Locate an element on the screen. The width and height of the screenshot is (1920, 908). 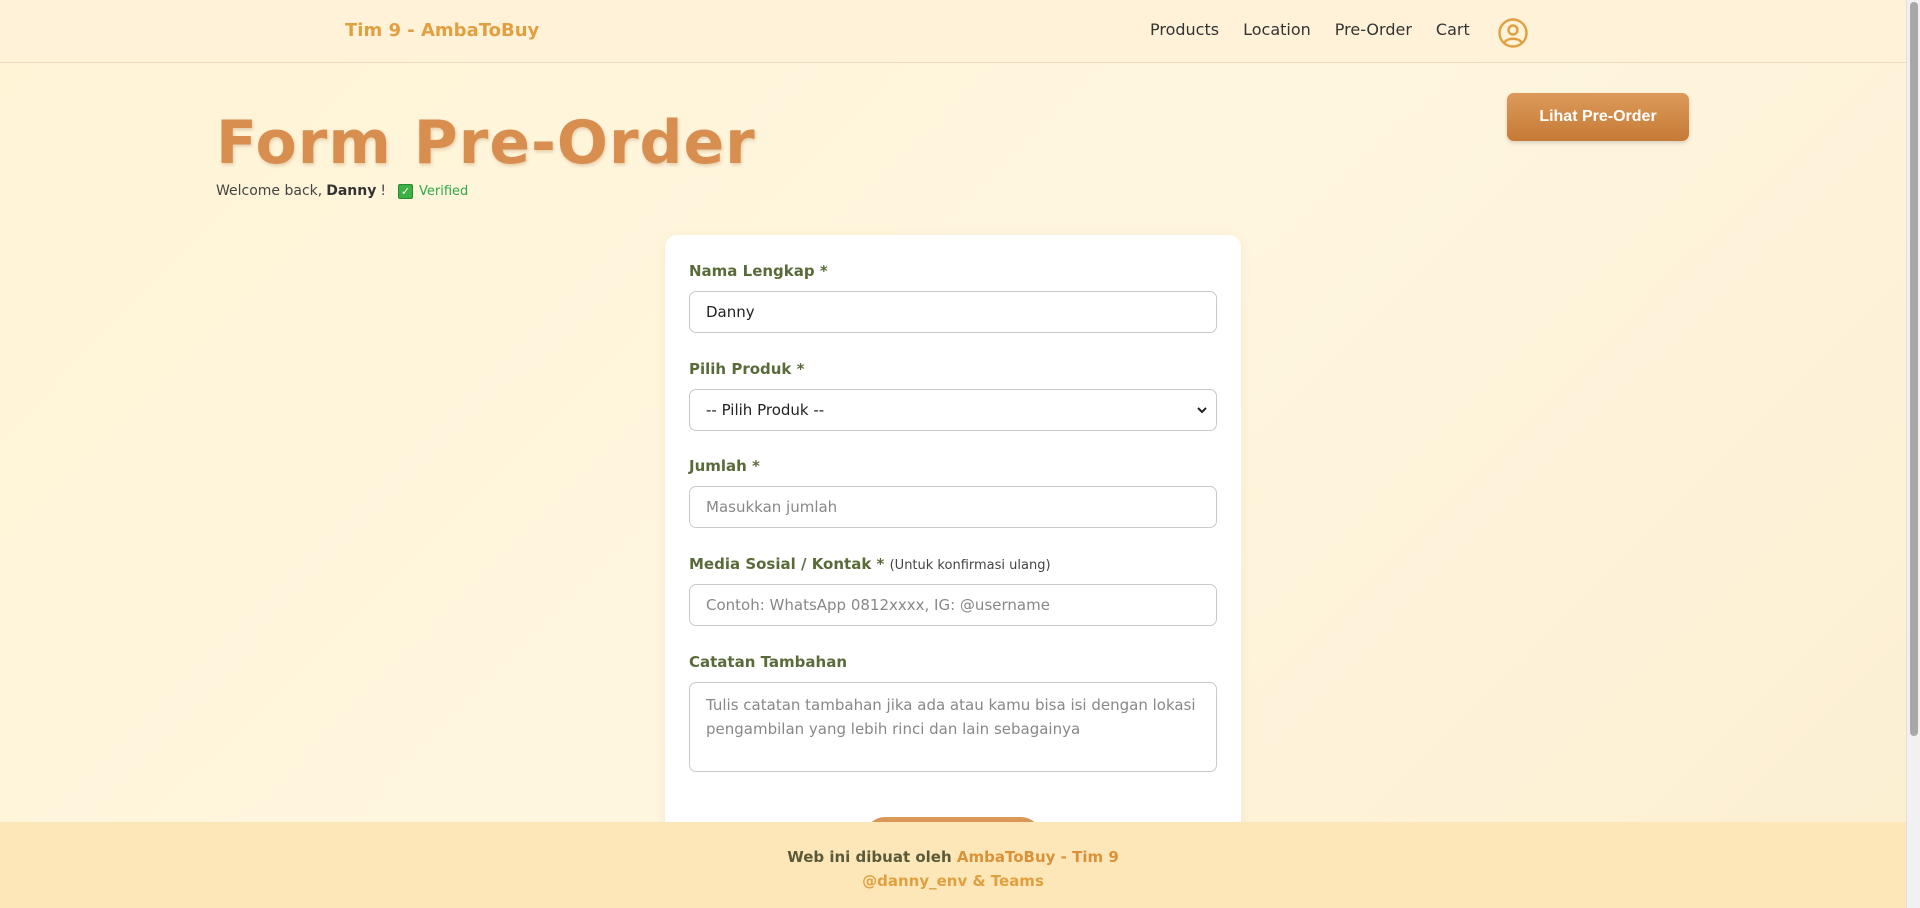
page-scrollbar is located at coordinates (1913, 454).